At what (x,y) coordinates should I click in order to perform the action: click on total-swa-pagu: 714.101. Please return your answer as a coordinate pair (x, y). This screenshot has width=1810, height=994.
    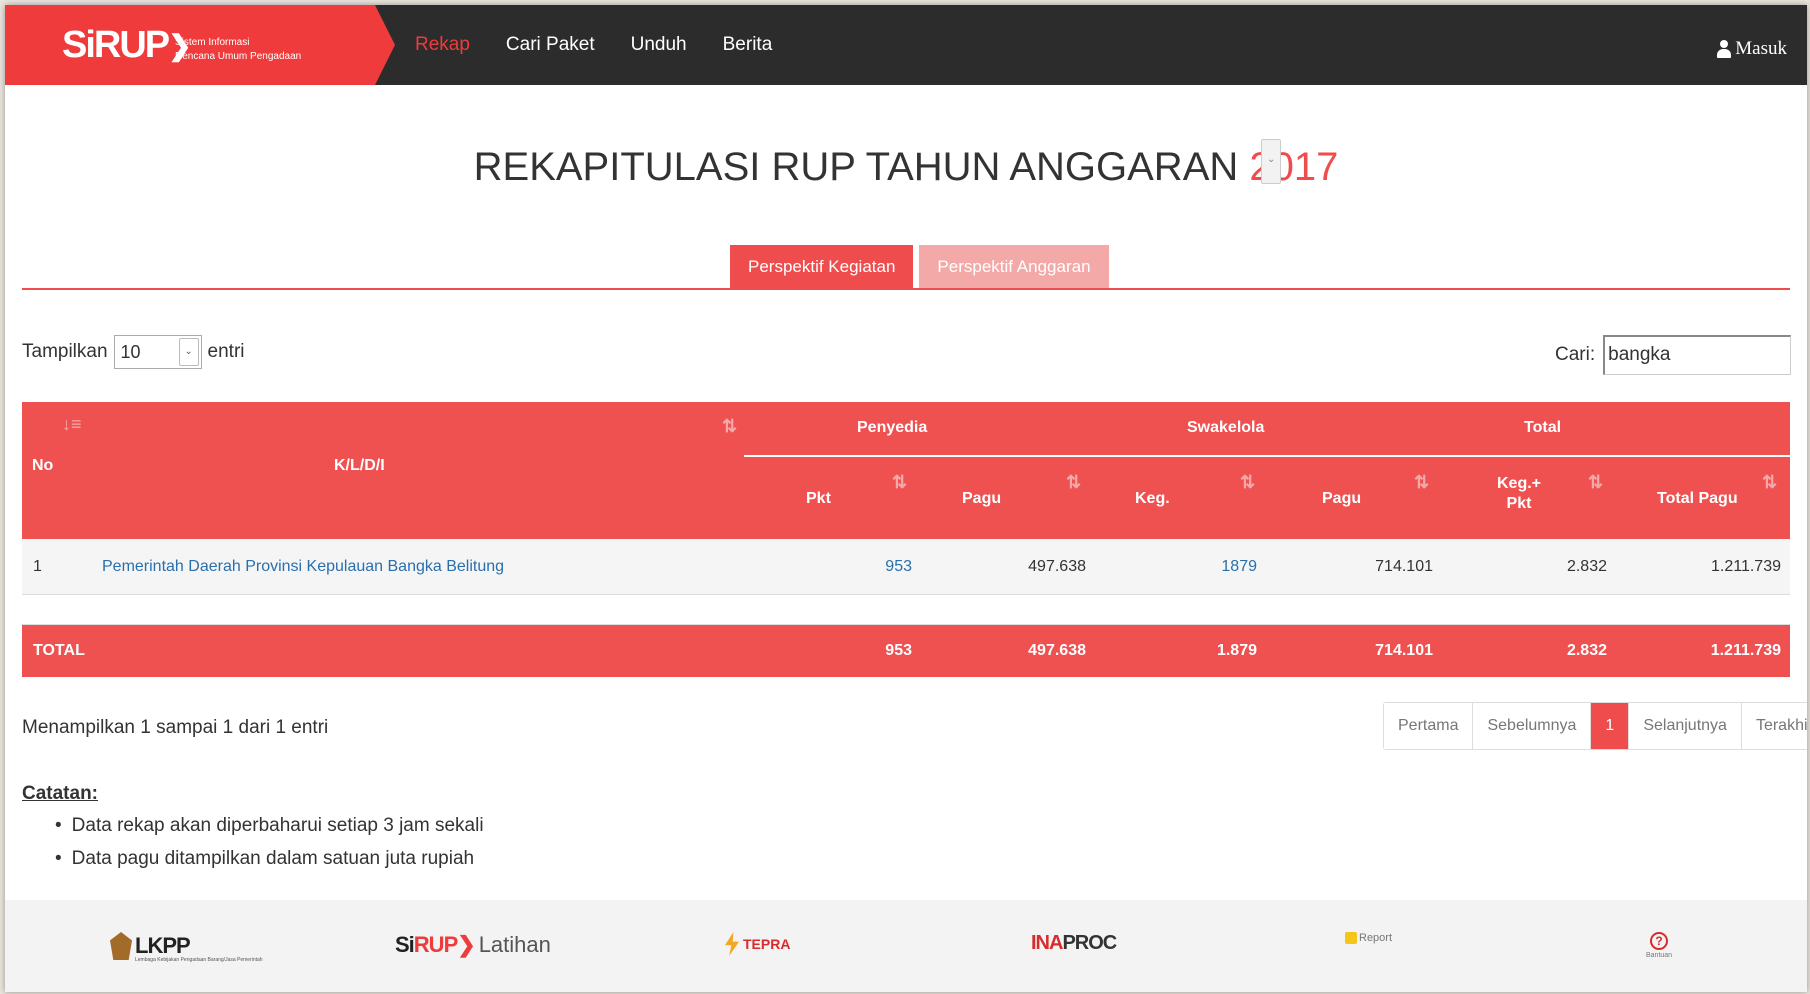
    Looking at the image, I should click on (1404, 650).